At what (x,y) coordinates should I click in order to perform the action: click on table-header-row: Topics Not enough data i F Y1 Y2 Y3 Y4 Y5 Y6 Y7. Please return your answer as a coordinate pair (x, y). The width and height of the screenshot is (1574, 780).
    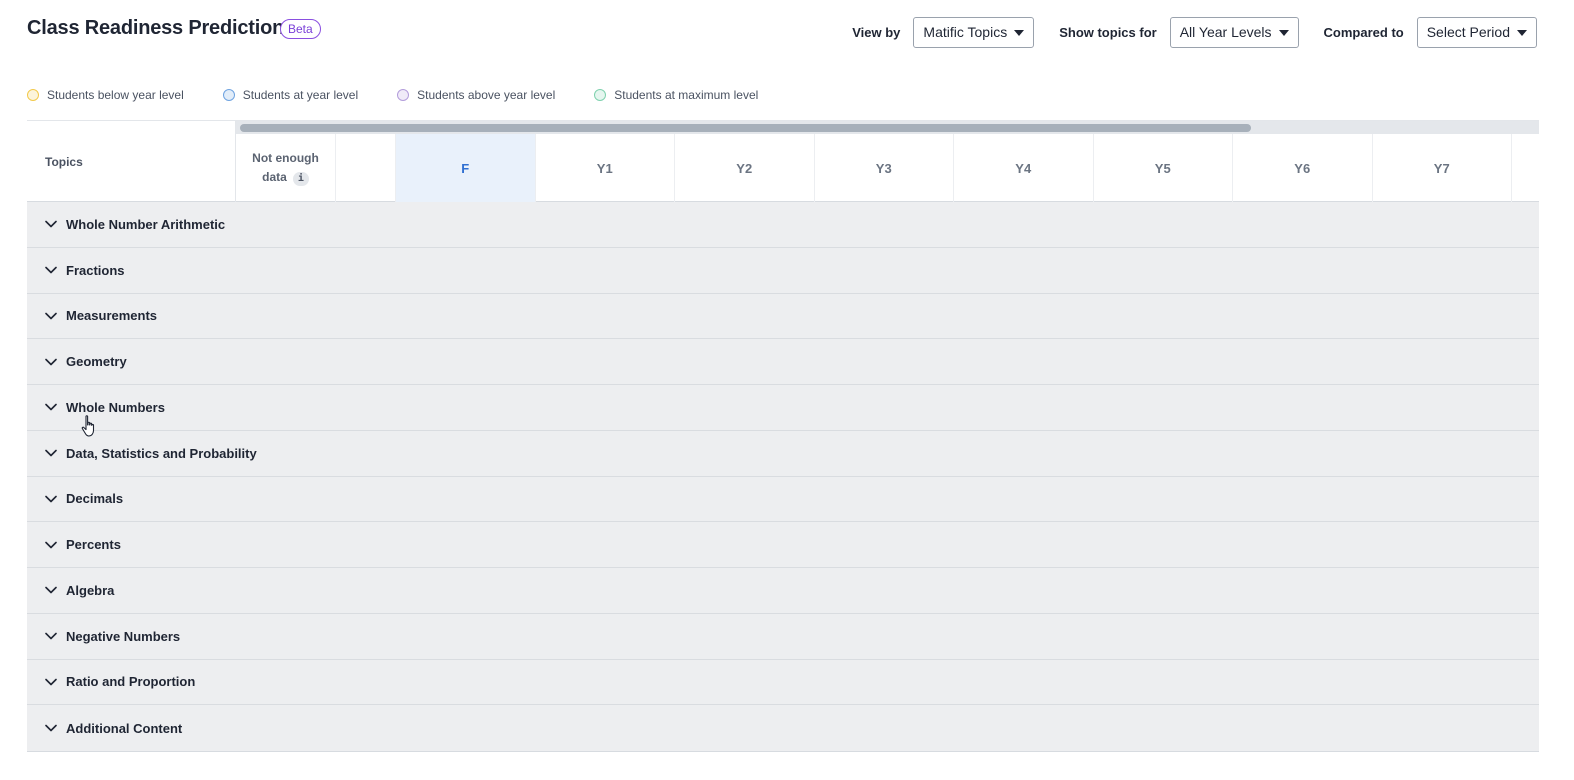
    Looking at the image, I should click on (783, 161).